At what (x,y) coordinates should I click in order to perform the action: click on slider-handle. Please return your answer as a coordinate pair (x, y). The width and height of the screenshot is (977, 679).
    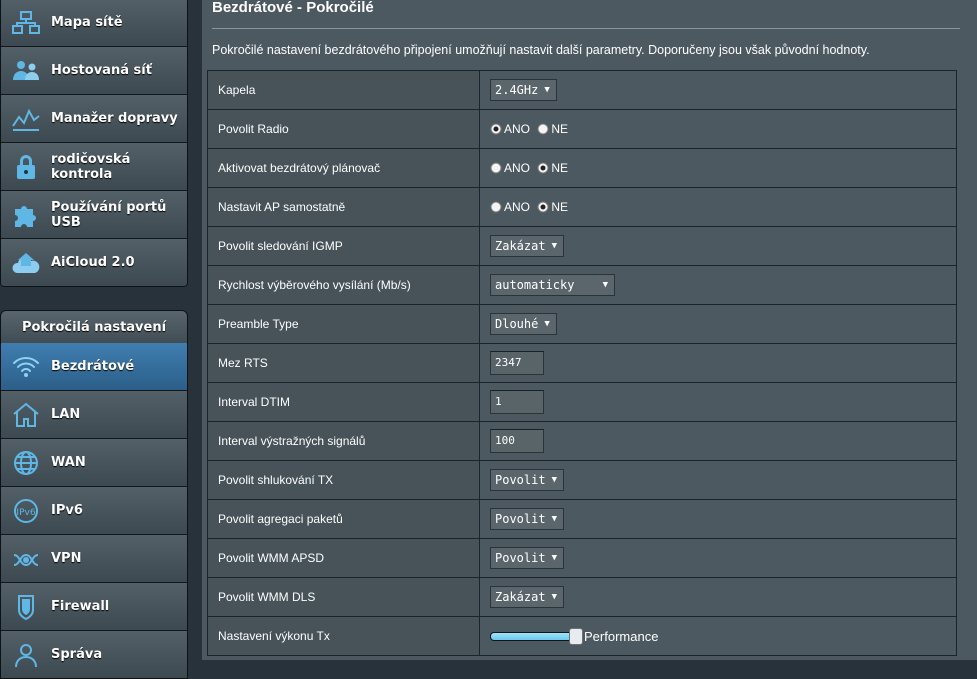
    Looking at the image, I should click on (576, 636).